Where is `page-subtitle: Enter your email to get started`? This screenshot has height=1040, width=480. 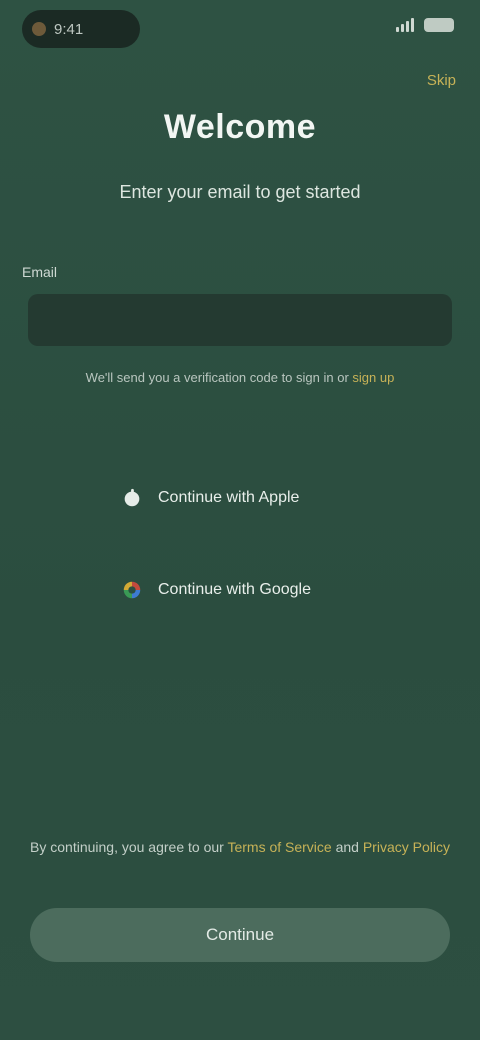 page-subtitle: Enter your email to get started is located at coordinates (240, 192).